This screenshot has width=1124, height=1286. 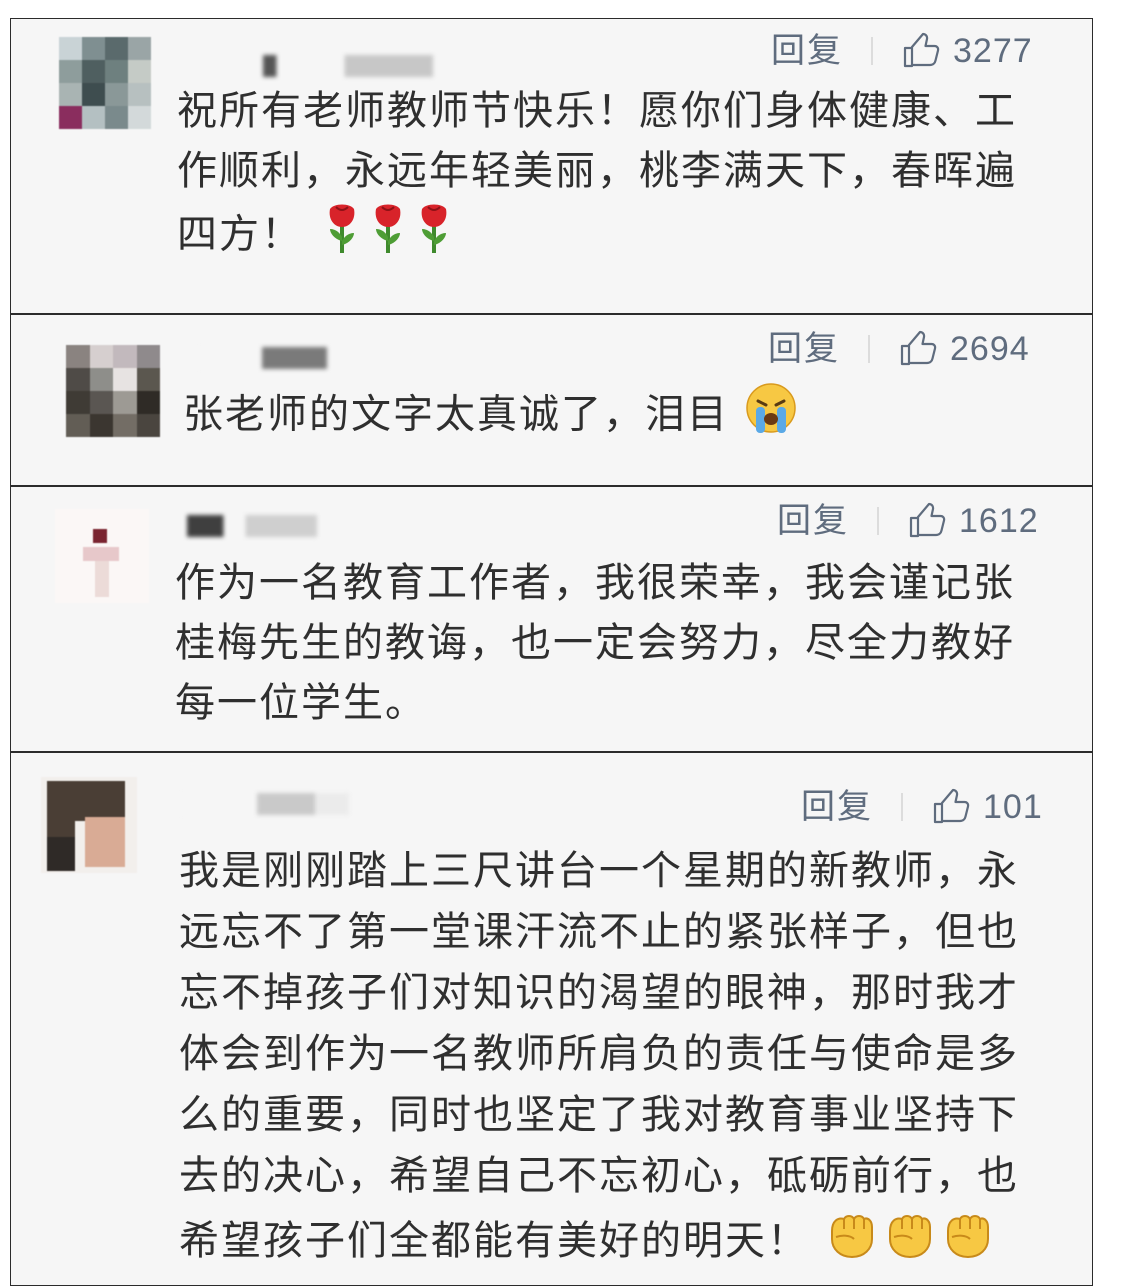 I want to click on comment-actions: 回复 2694, so click(x=899, y=349).